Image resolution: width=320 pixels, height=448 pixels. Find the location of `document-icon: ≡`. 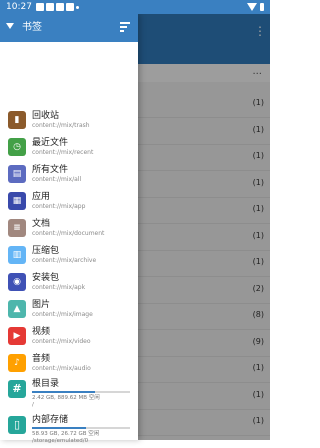

document-icon: ≡ is located at coordinates (17, 228).